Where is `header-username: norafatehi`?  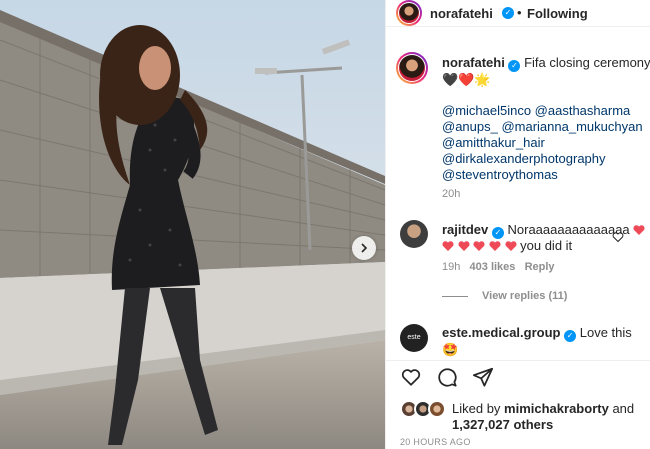
header-username: norafatehi is located at coordinates (461, 13).